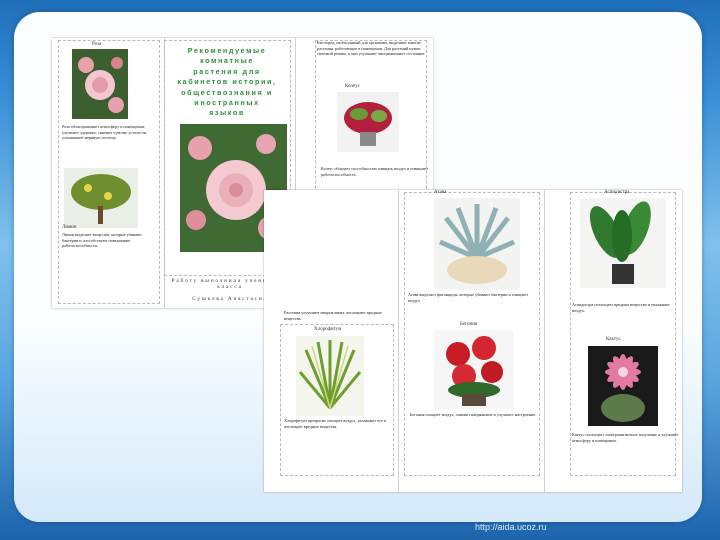  I want to click on begonia-caption: Бегония, so click(469, 324).